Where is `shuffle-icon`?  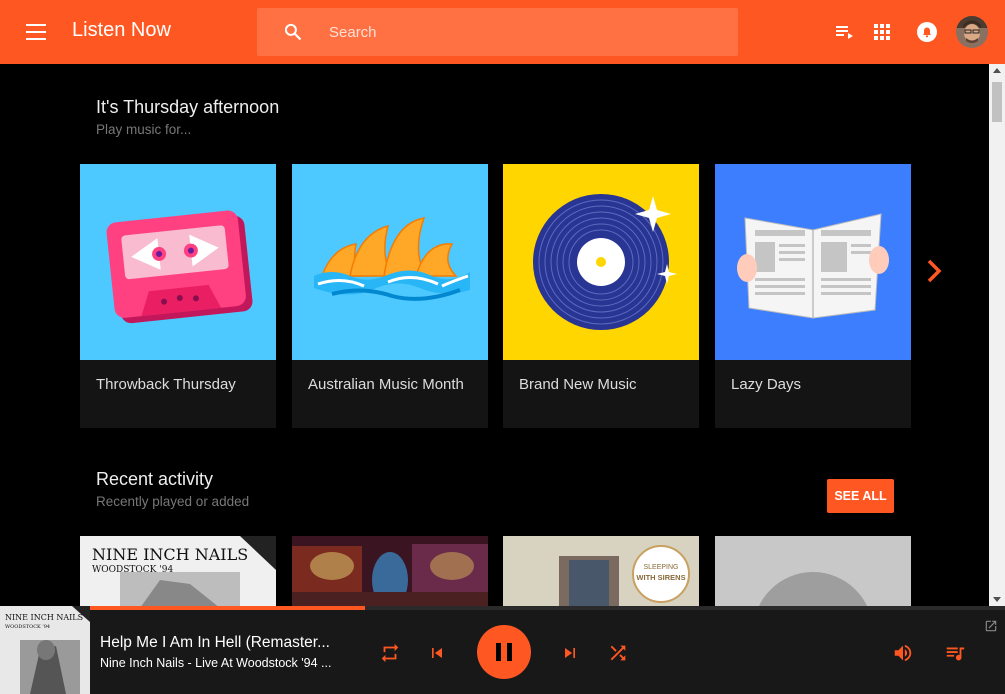
shuffle-icon is located at coordinates (618, 653).